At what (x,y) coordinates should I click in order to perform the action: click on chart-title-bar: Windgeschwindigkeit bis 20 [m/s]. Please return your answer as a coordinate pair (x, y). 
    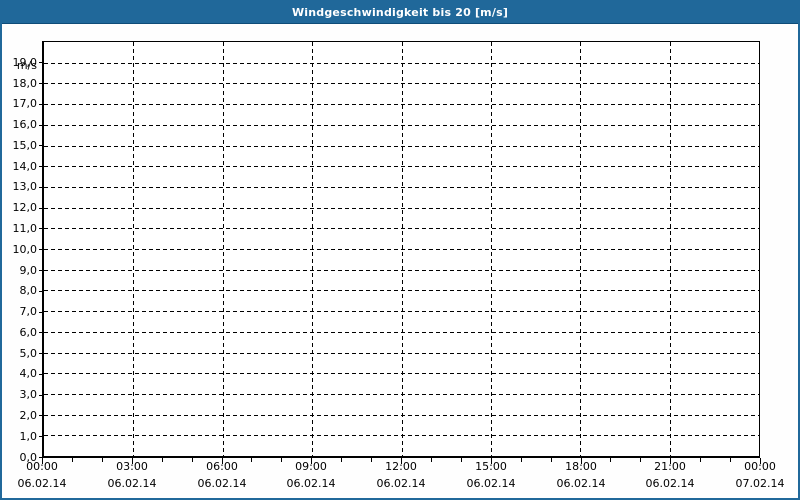
    Looking at the image, I should click on (400, 13).